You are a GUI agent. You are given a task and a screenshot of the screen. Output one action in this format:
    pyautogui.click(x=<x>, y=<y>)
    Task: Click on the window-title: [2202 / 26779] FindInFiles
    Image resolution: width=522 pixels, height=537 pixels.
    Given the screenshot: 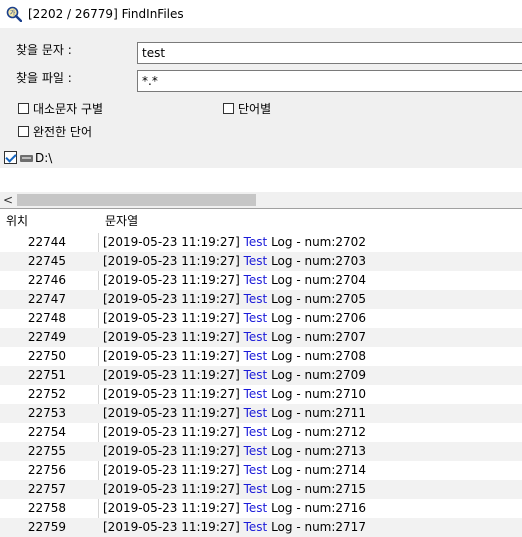 What is the action you would take?
    pyautogui.click(x=106, y=14)
    